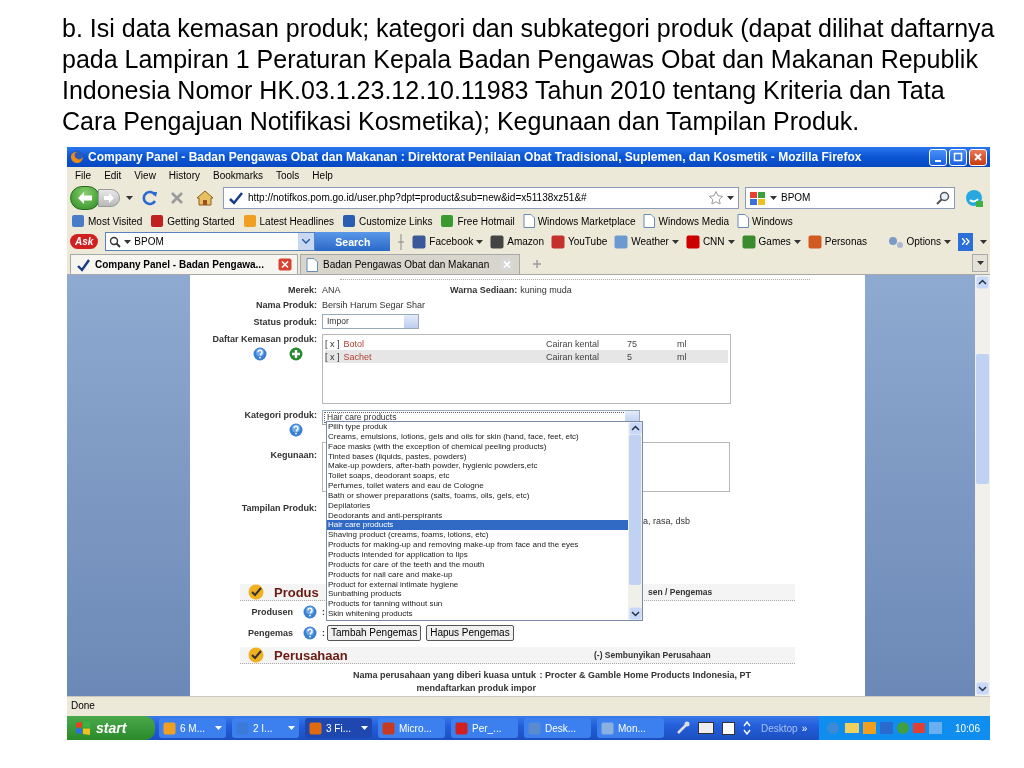 The image size is (1024, 768). I want to click on close-icon, so click(285, 264).